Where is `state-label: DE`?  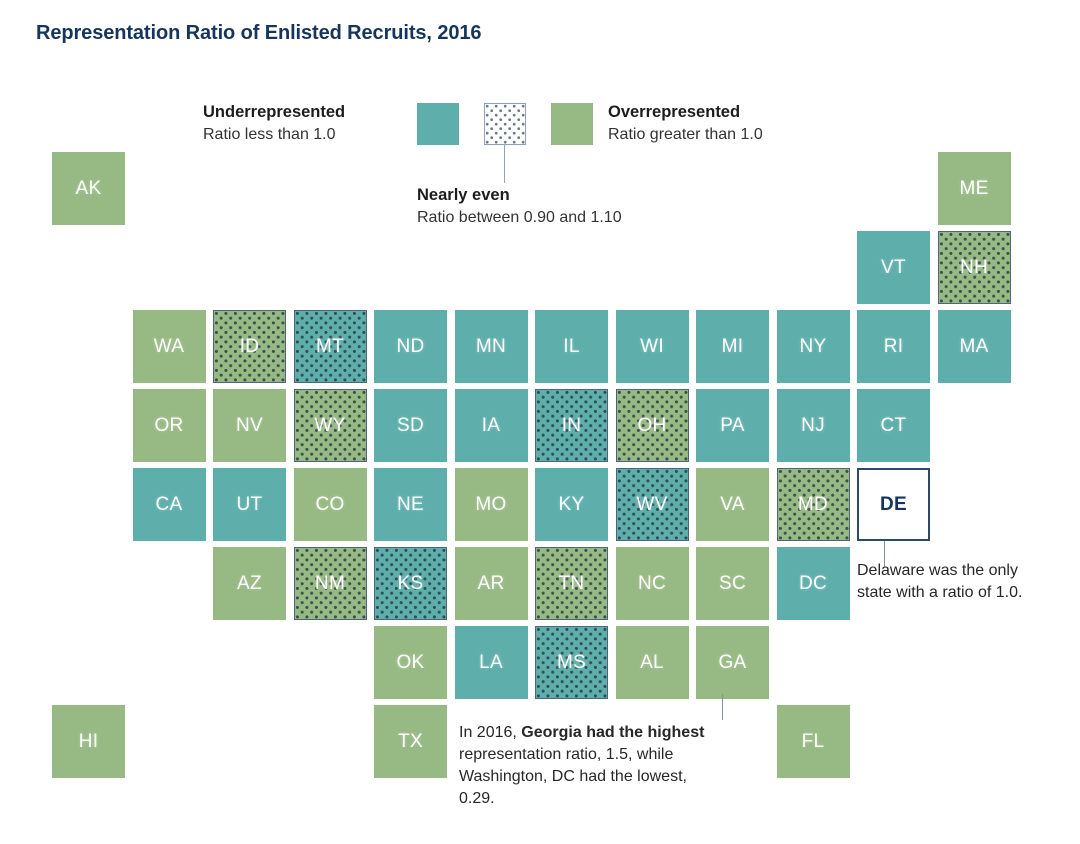
state-label: DE is located at coordinates (893, 504).